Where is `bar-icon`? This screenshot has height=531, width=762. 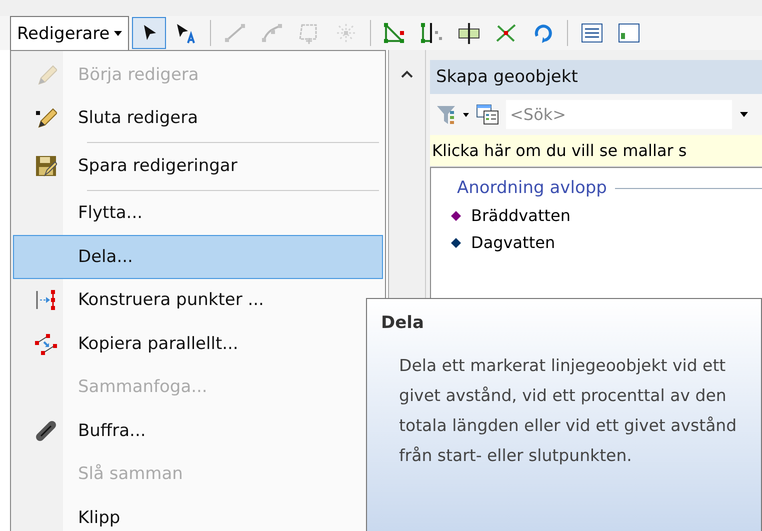
bar-icon is located at coordinates (469, 33).